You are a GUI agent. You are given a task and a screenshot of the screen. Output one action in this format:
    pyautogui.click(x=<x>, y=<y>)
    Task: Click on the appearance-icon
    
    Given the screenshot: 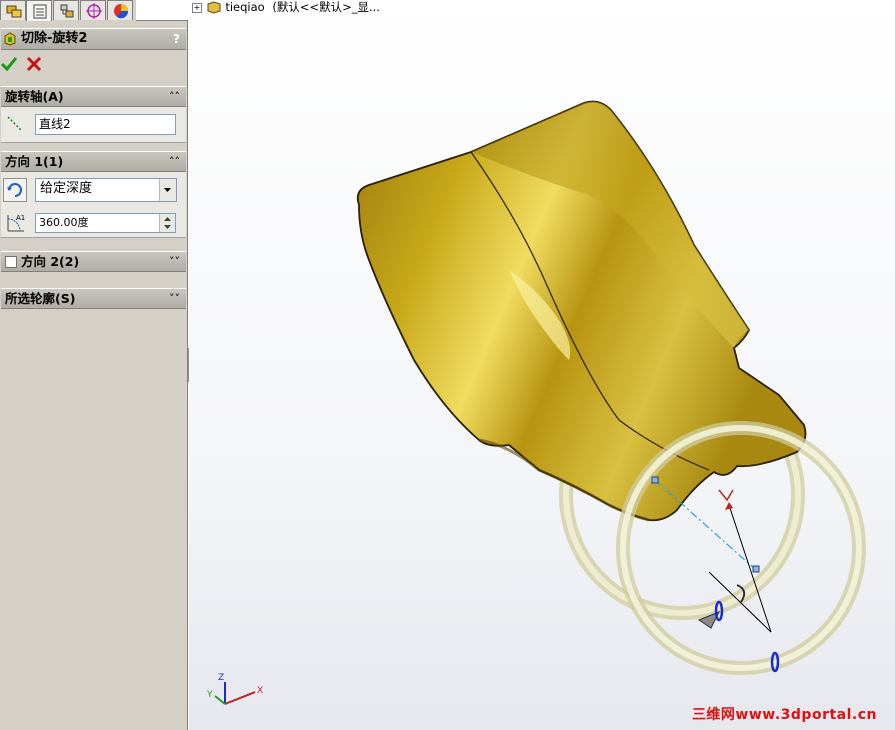 What is the action you would take?
    pyautogui.click(x=121, y=11)
    